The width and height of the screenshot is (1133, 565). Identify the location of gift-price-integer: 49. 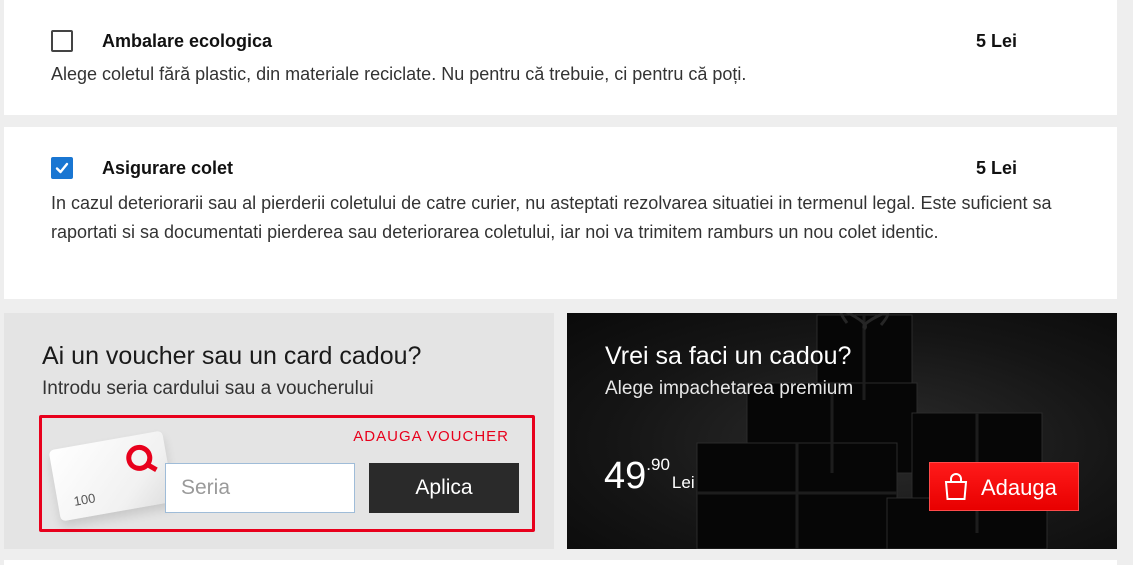
(625, 476).